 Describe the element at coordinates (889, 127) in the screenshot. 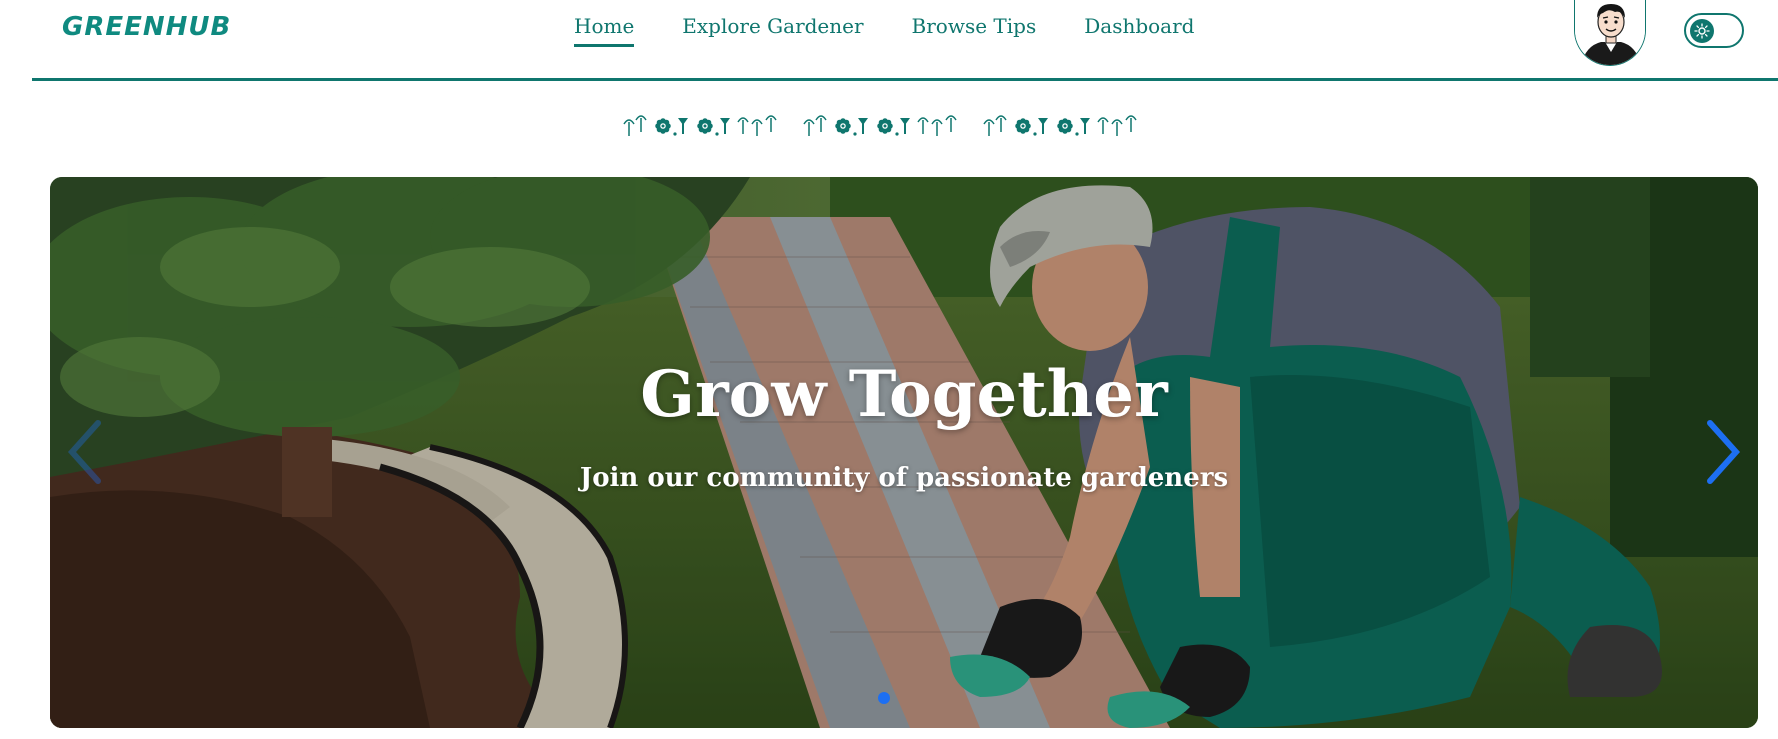

I see `floral-divider-icon` at that location.